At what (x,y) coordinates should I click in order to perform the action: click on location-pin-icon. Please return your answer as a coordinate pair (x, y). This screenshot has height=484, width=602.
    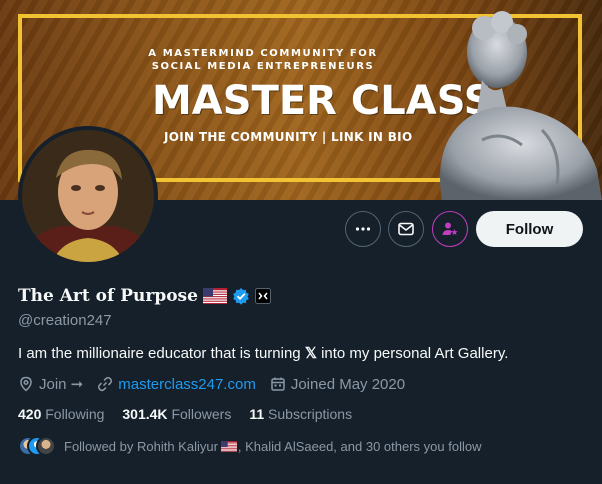
    Looking at the image, I should click on (26, 384).